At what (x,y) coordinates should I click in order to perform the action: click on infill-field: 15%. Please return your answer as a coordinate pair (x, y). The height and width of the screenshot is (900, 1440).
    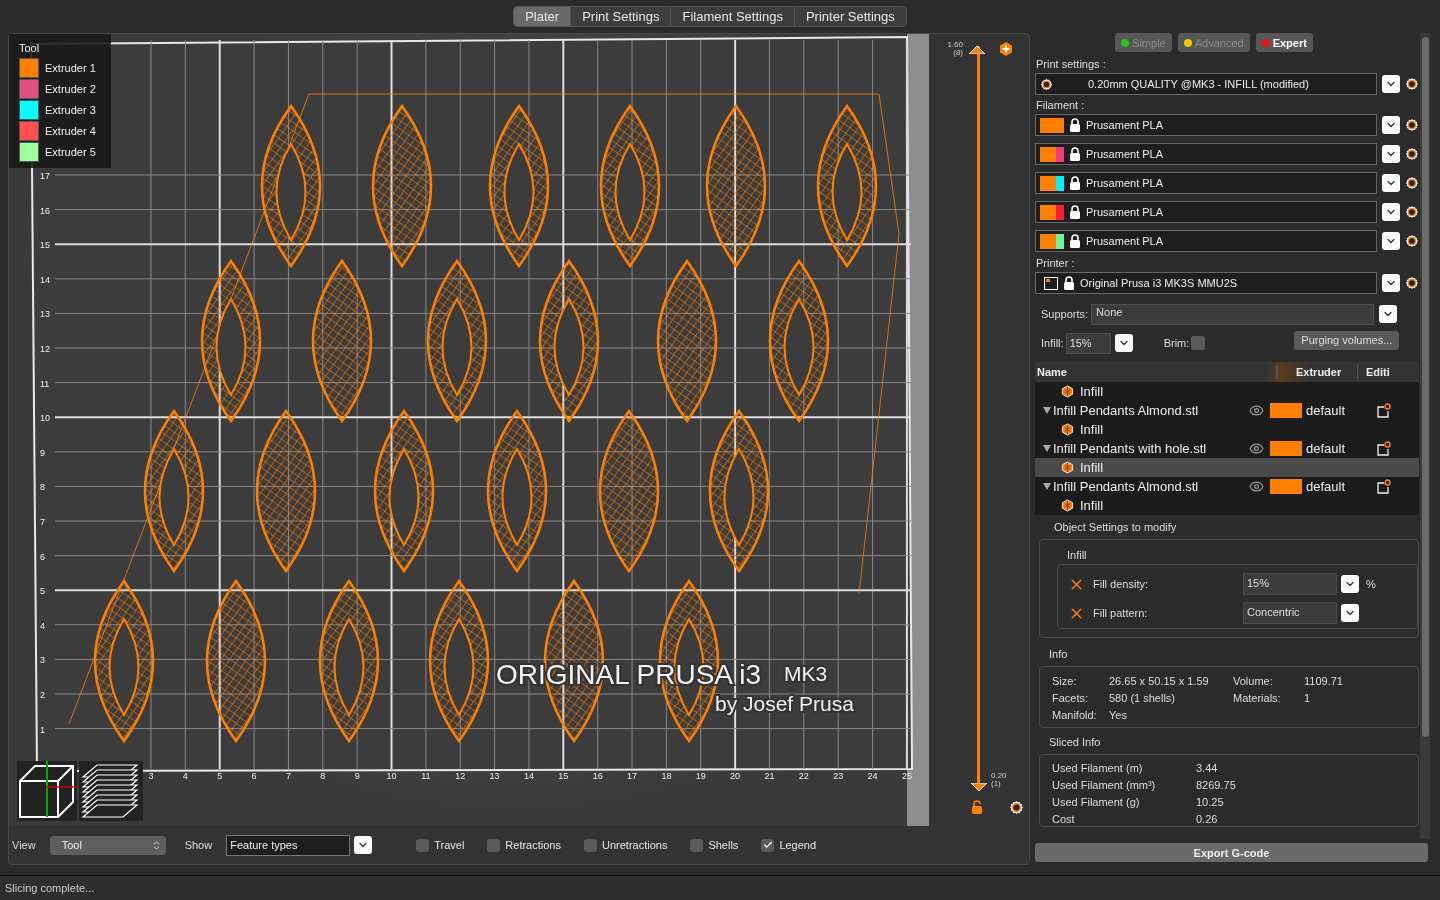
    Looking at the image, I should click on (1088, 343).